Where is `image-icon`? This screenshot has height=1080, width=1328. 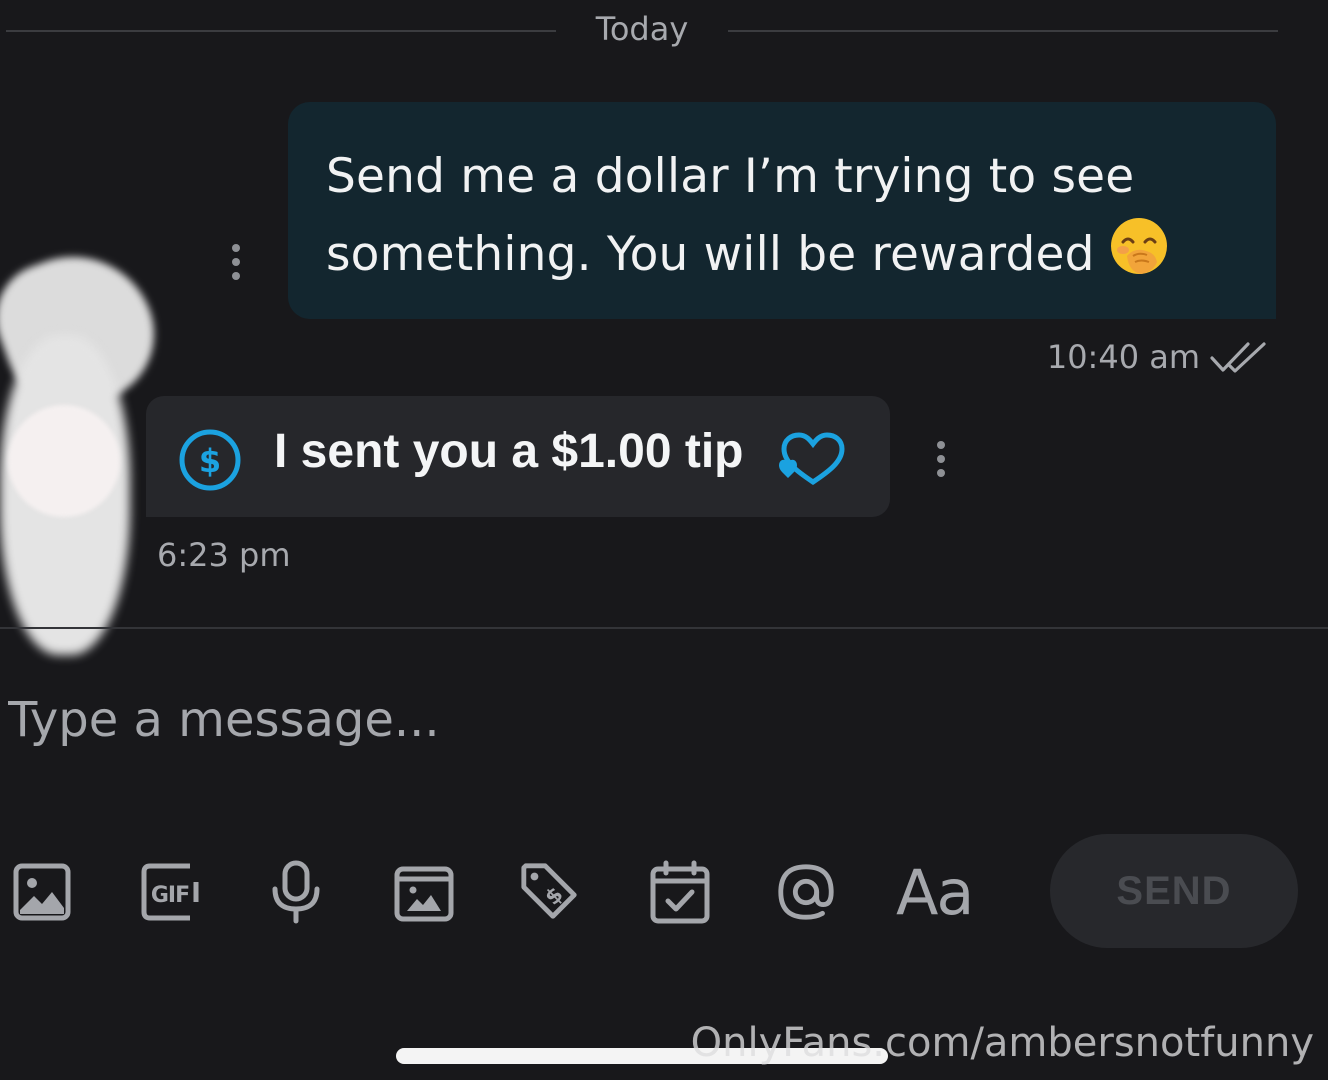
image-icon is located at coordinates (42, 892).